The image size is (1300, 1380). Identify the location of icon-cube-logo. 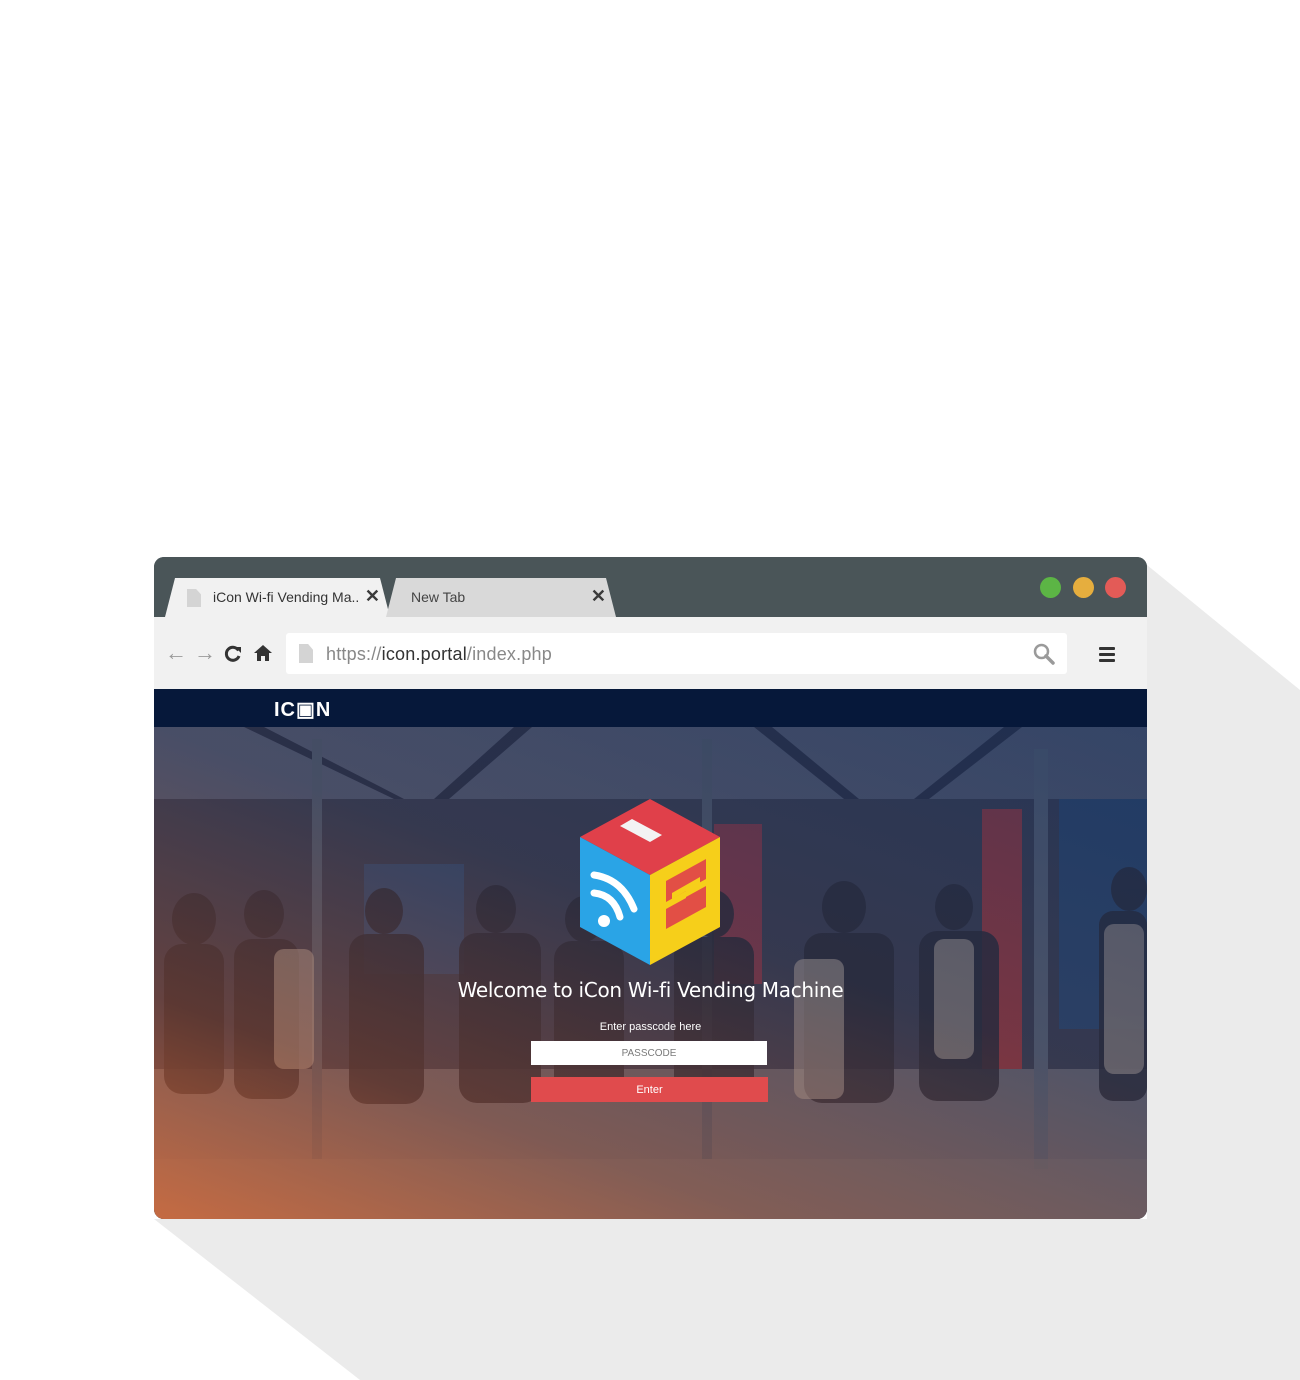
(650, 882).